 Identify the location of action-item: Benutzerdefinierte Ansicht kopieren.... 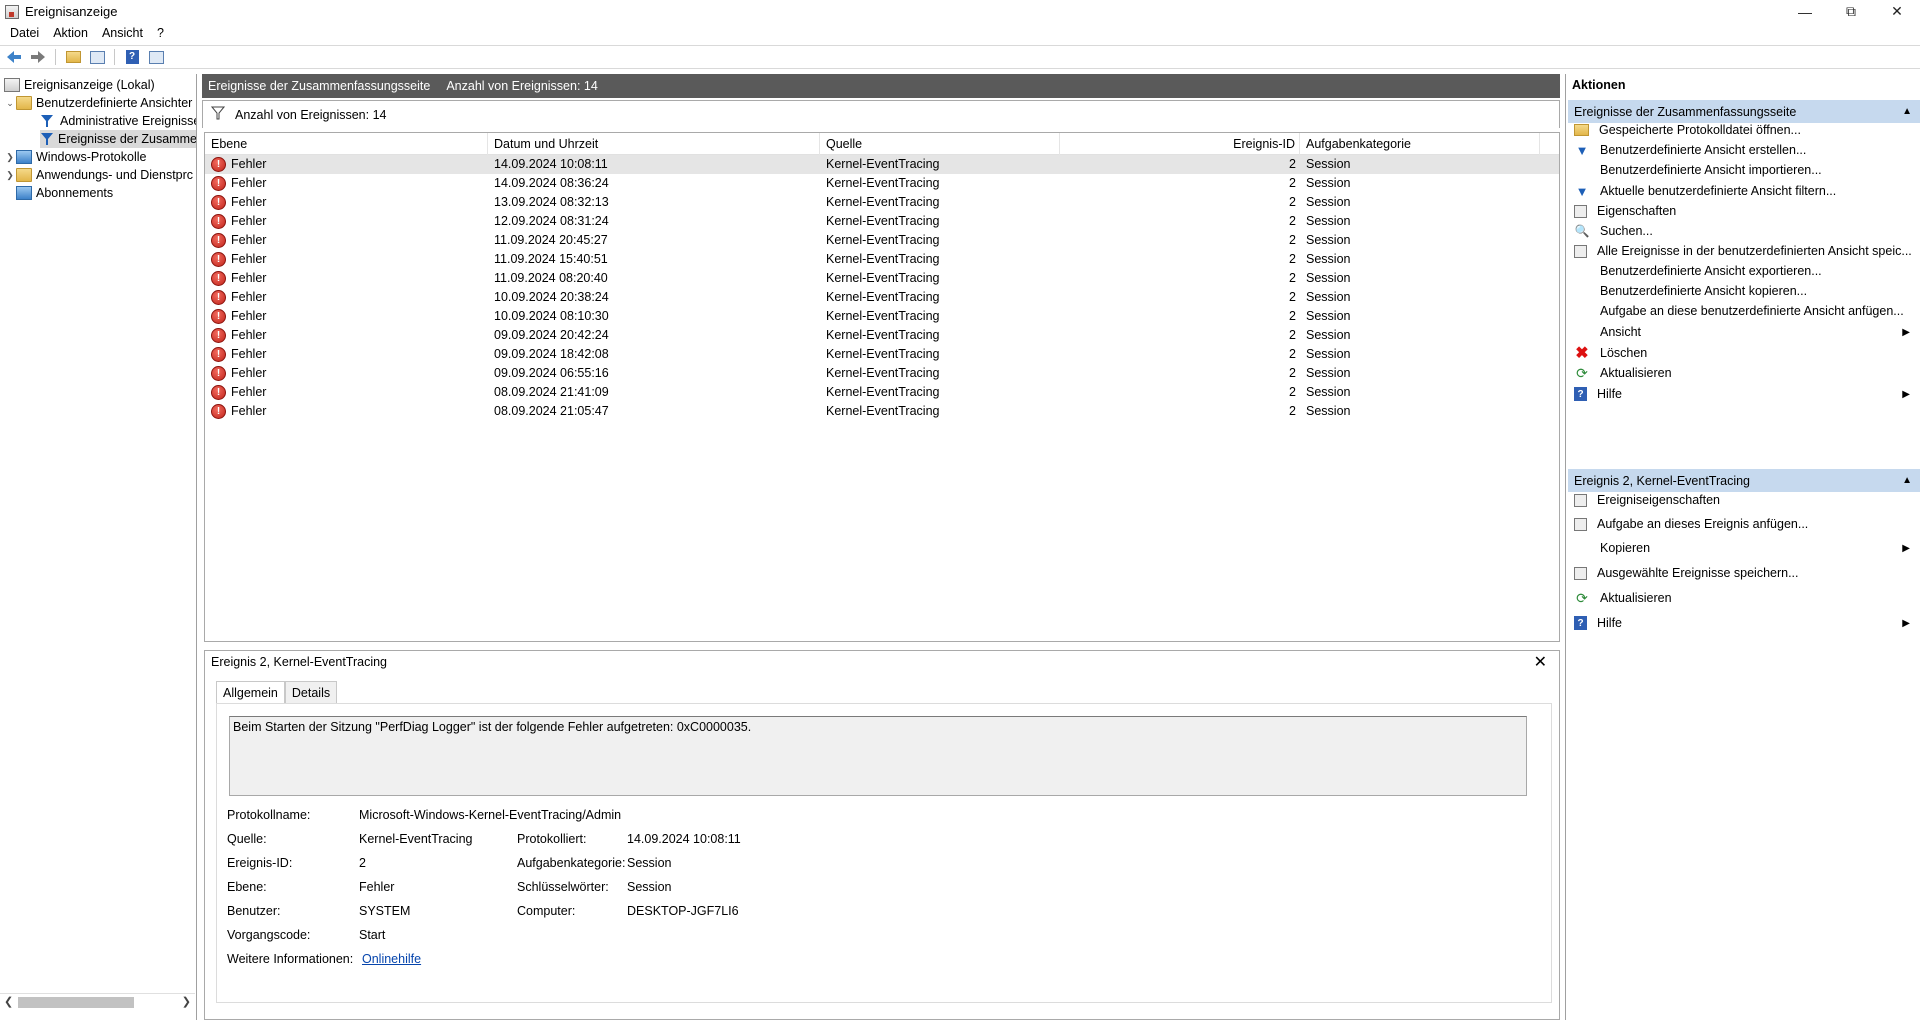
(1744, 291).